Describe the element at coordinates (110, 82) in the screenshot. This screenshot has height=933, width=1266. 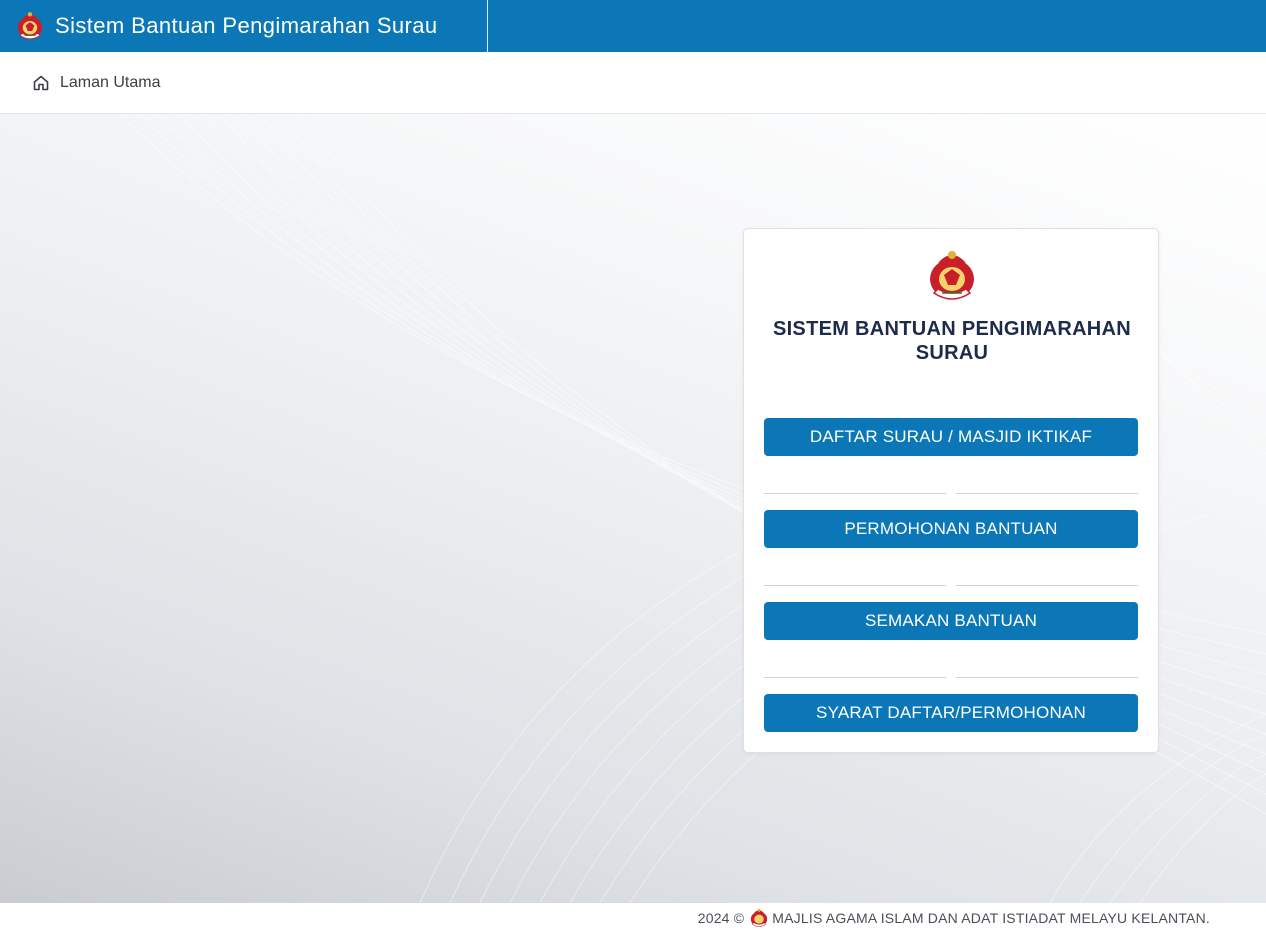
I see `home-label: Laman Utama` at that location.